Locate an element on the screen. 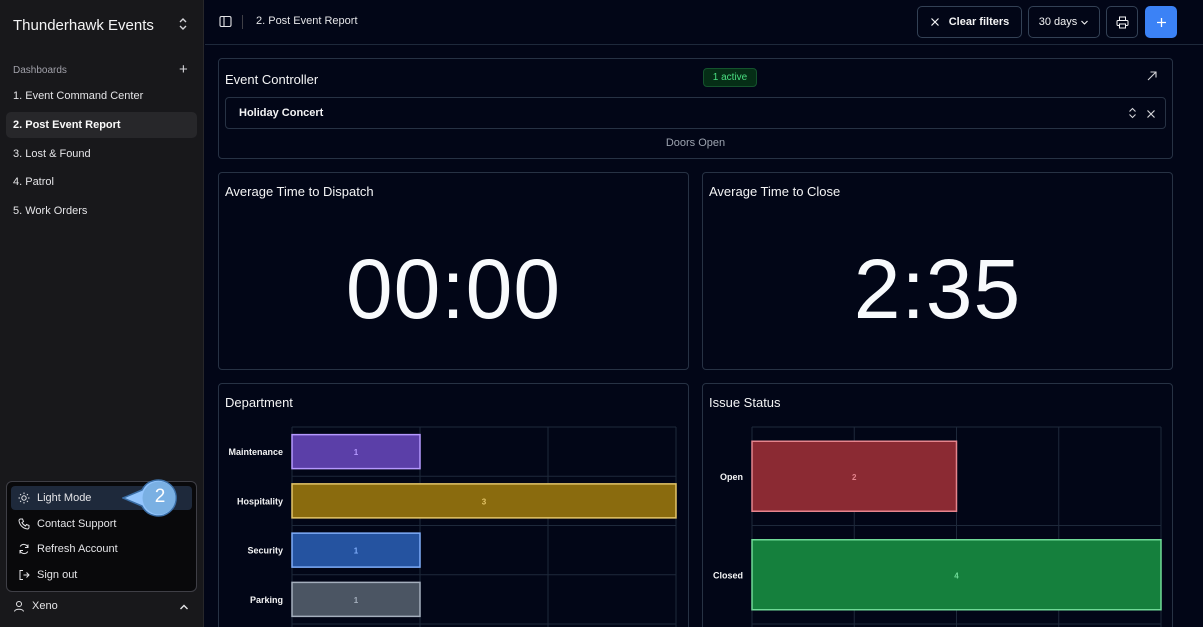  add-dashboard-icon: + is located at coordinates (183, 69).